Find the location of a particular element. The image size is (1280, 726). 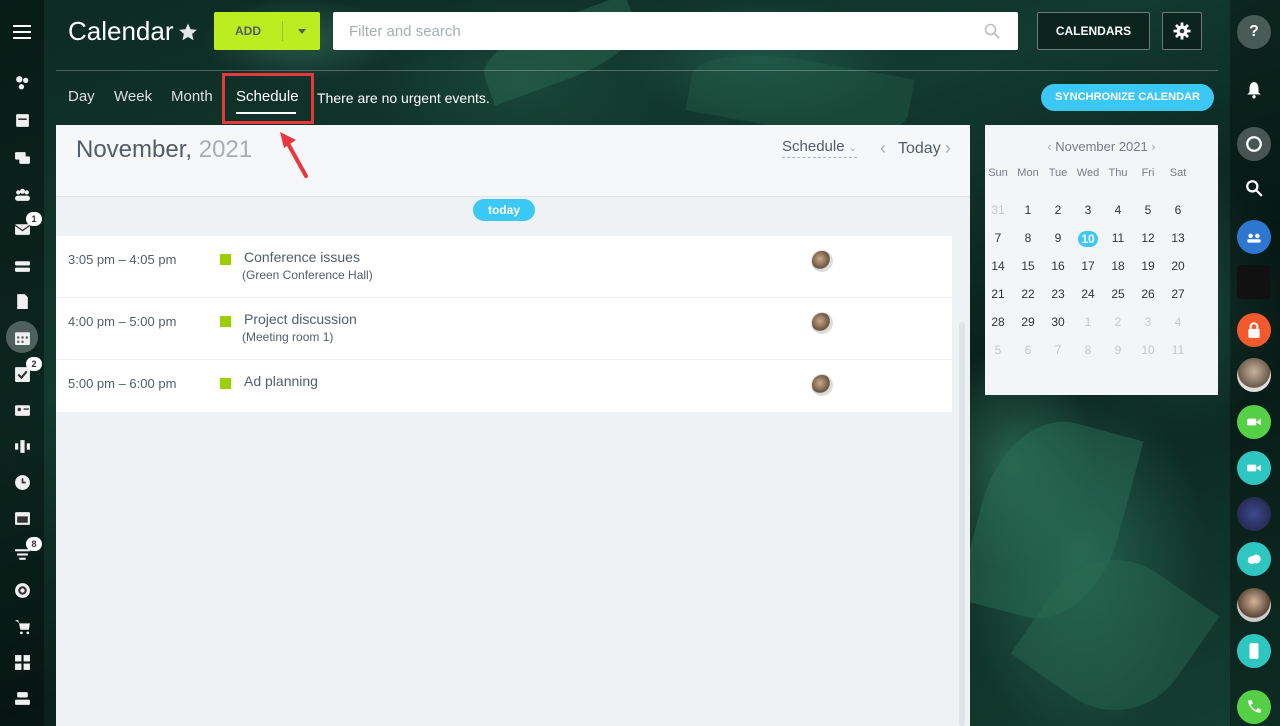

calendar-day: 27 is located at coordinates (1178, 294).